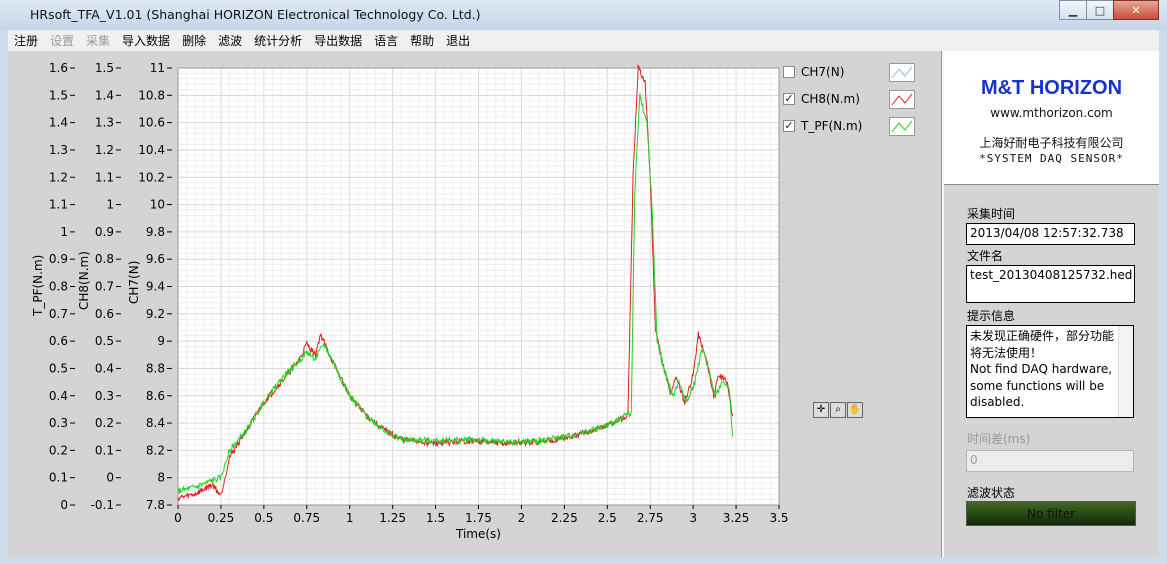 The width and height of the screenshot is (1167, 564). Describe the element at coordinates (38, 285) in the screenshot. I see `y-axis-label-tpf: T_PF(N.m)` at that location.